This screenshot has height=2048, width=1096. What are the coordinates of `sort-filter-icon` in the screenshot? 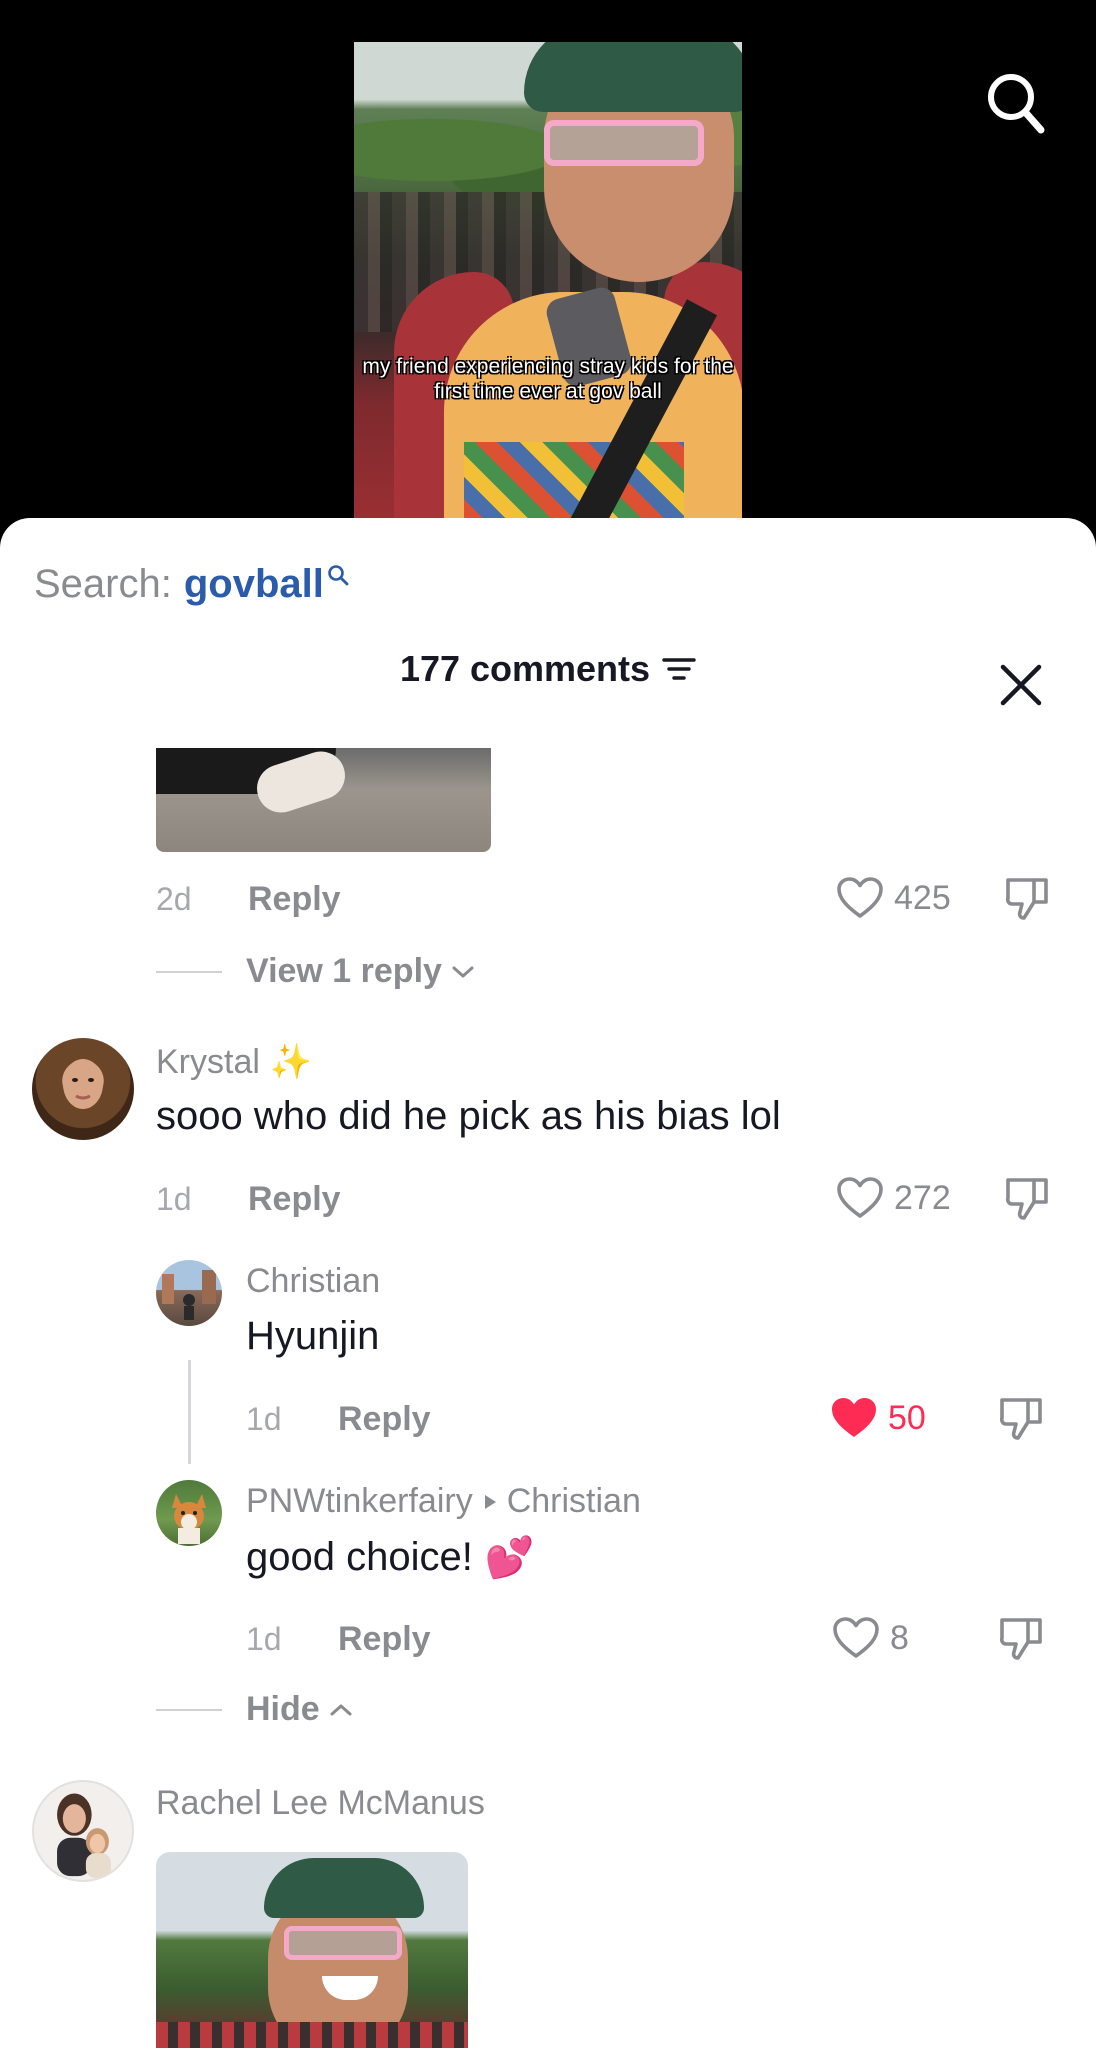 It's located at (679, 669).